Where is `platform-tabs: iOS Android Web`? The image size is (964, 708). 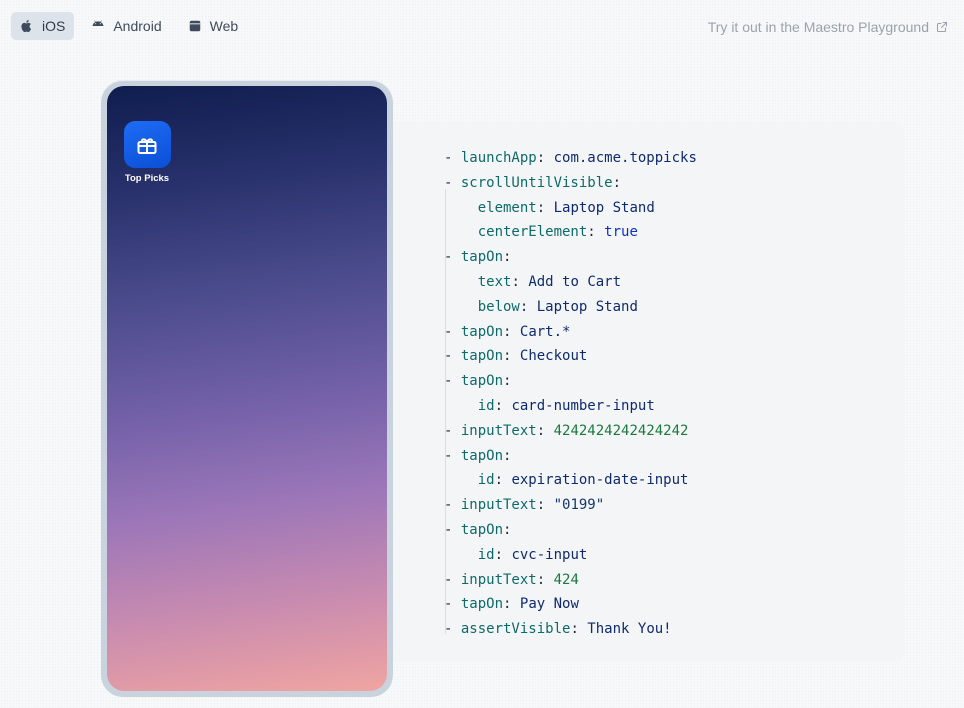 platform-tabs: iOS Android Web is located at coordinates (129, 26).